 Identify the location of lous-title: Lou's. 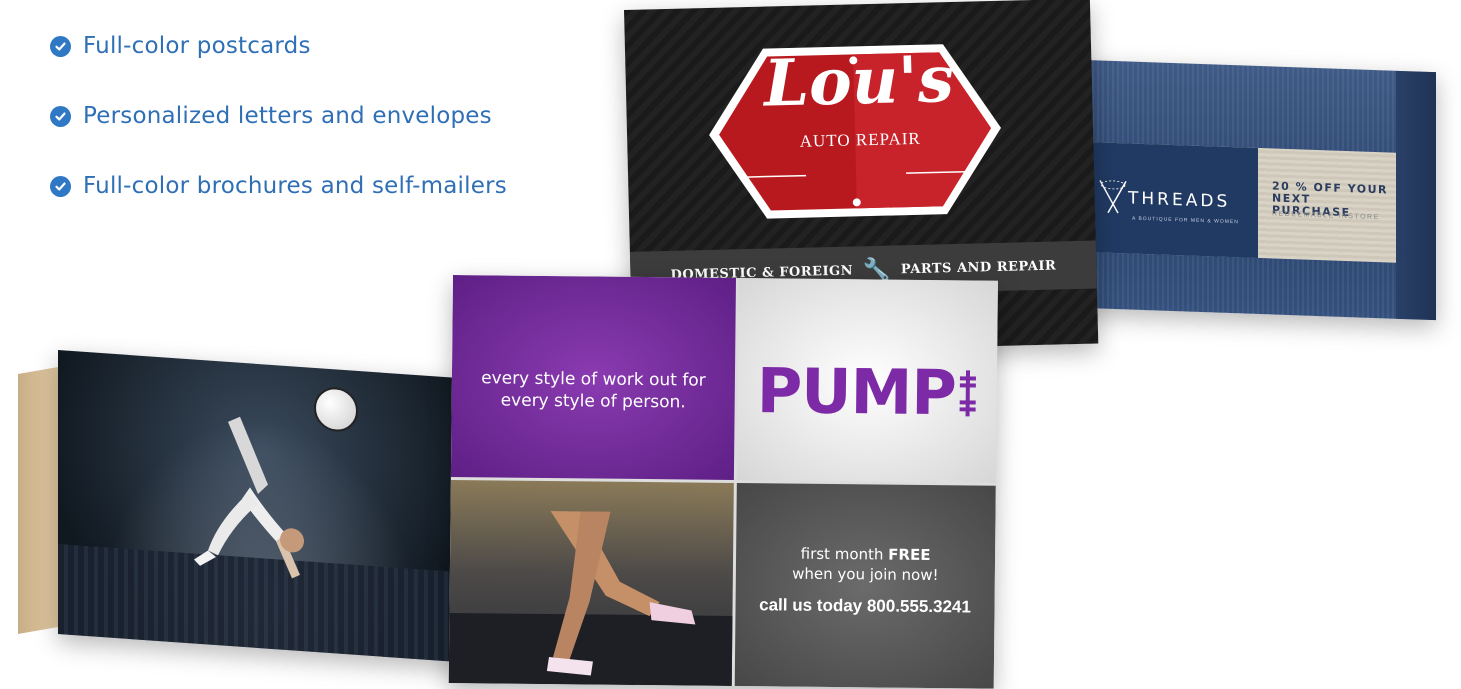
(859, 81).